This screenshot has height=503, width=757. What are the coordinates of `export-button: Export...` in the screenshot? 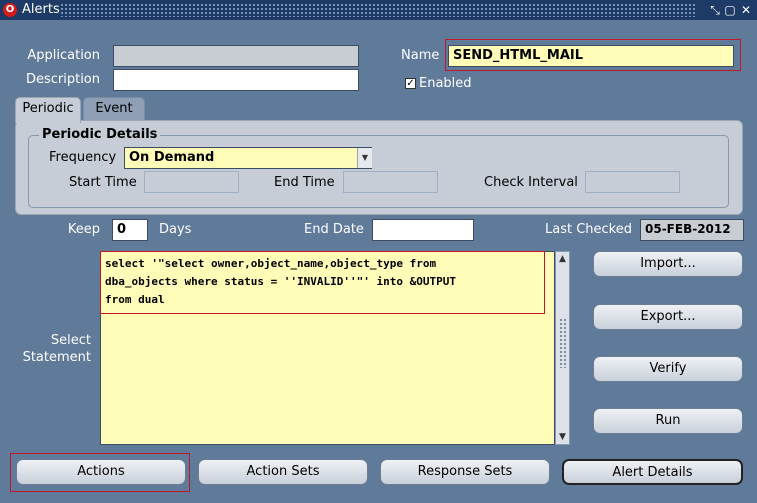 It's located at (668, 317).